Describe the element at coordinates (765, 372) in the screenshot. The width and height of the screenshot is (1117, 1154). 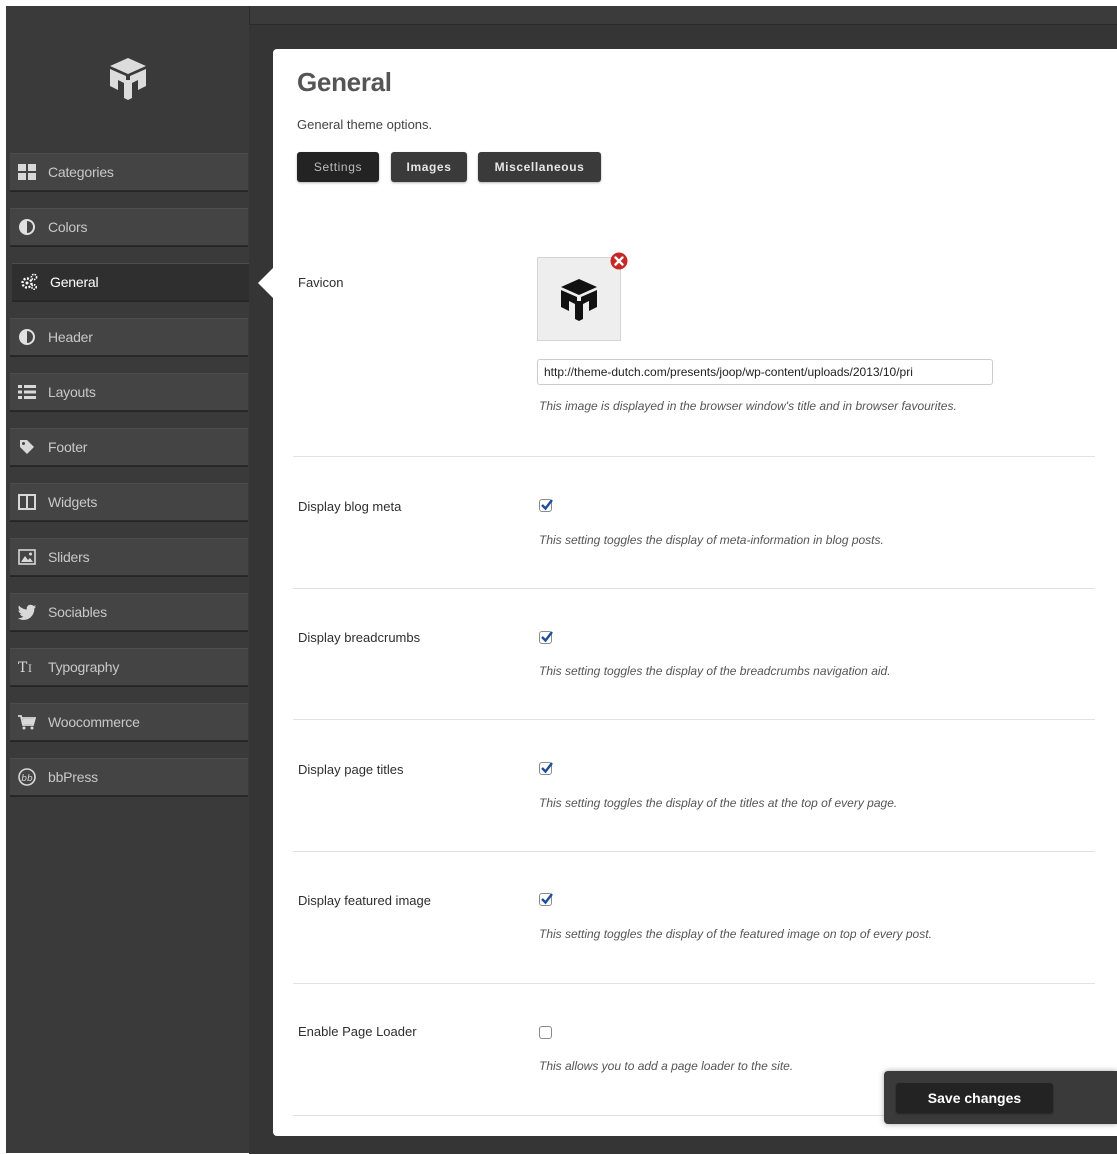
I see `favicon-url-input` at that location.